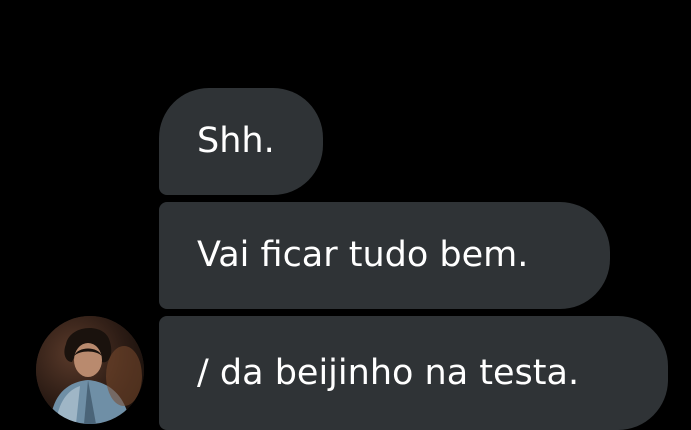 This screenshot has width=691, height=430. I want to click on message-text: Vai ficar tudo bem., so click(363, 255).